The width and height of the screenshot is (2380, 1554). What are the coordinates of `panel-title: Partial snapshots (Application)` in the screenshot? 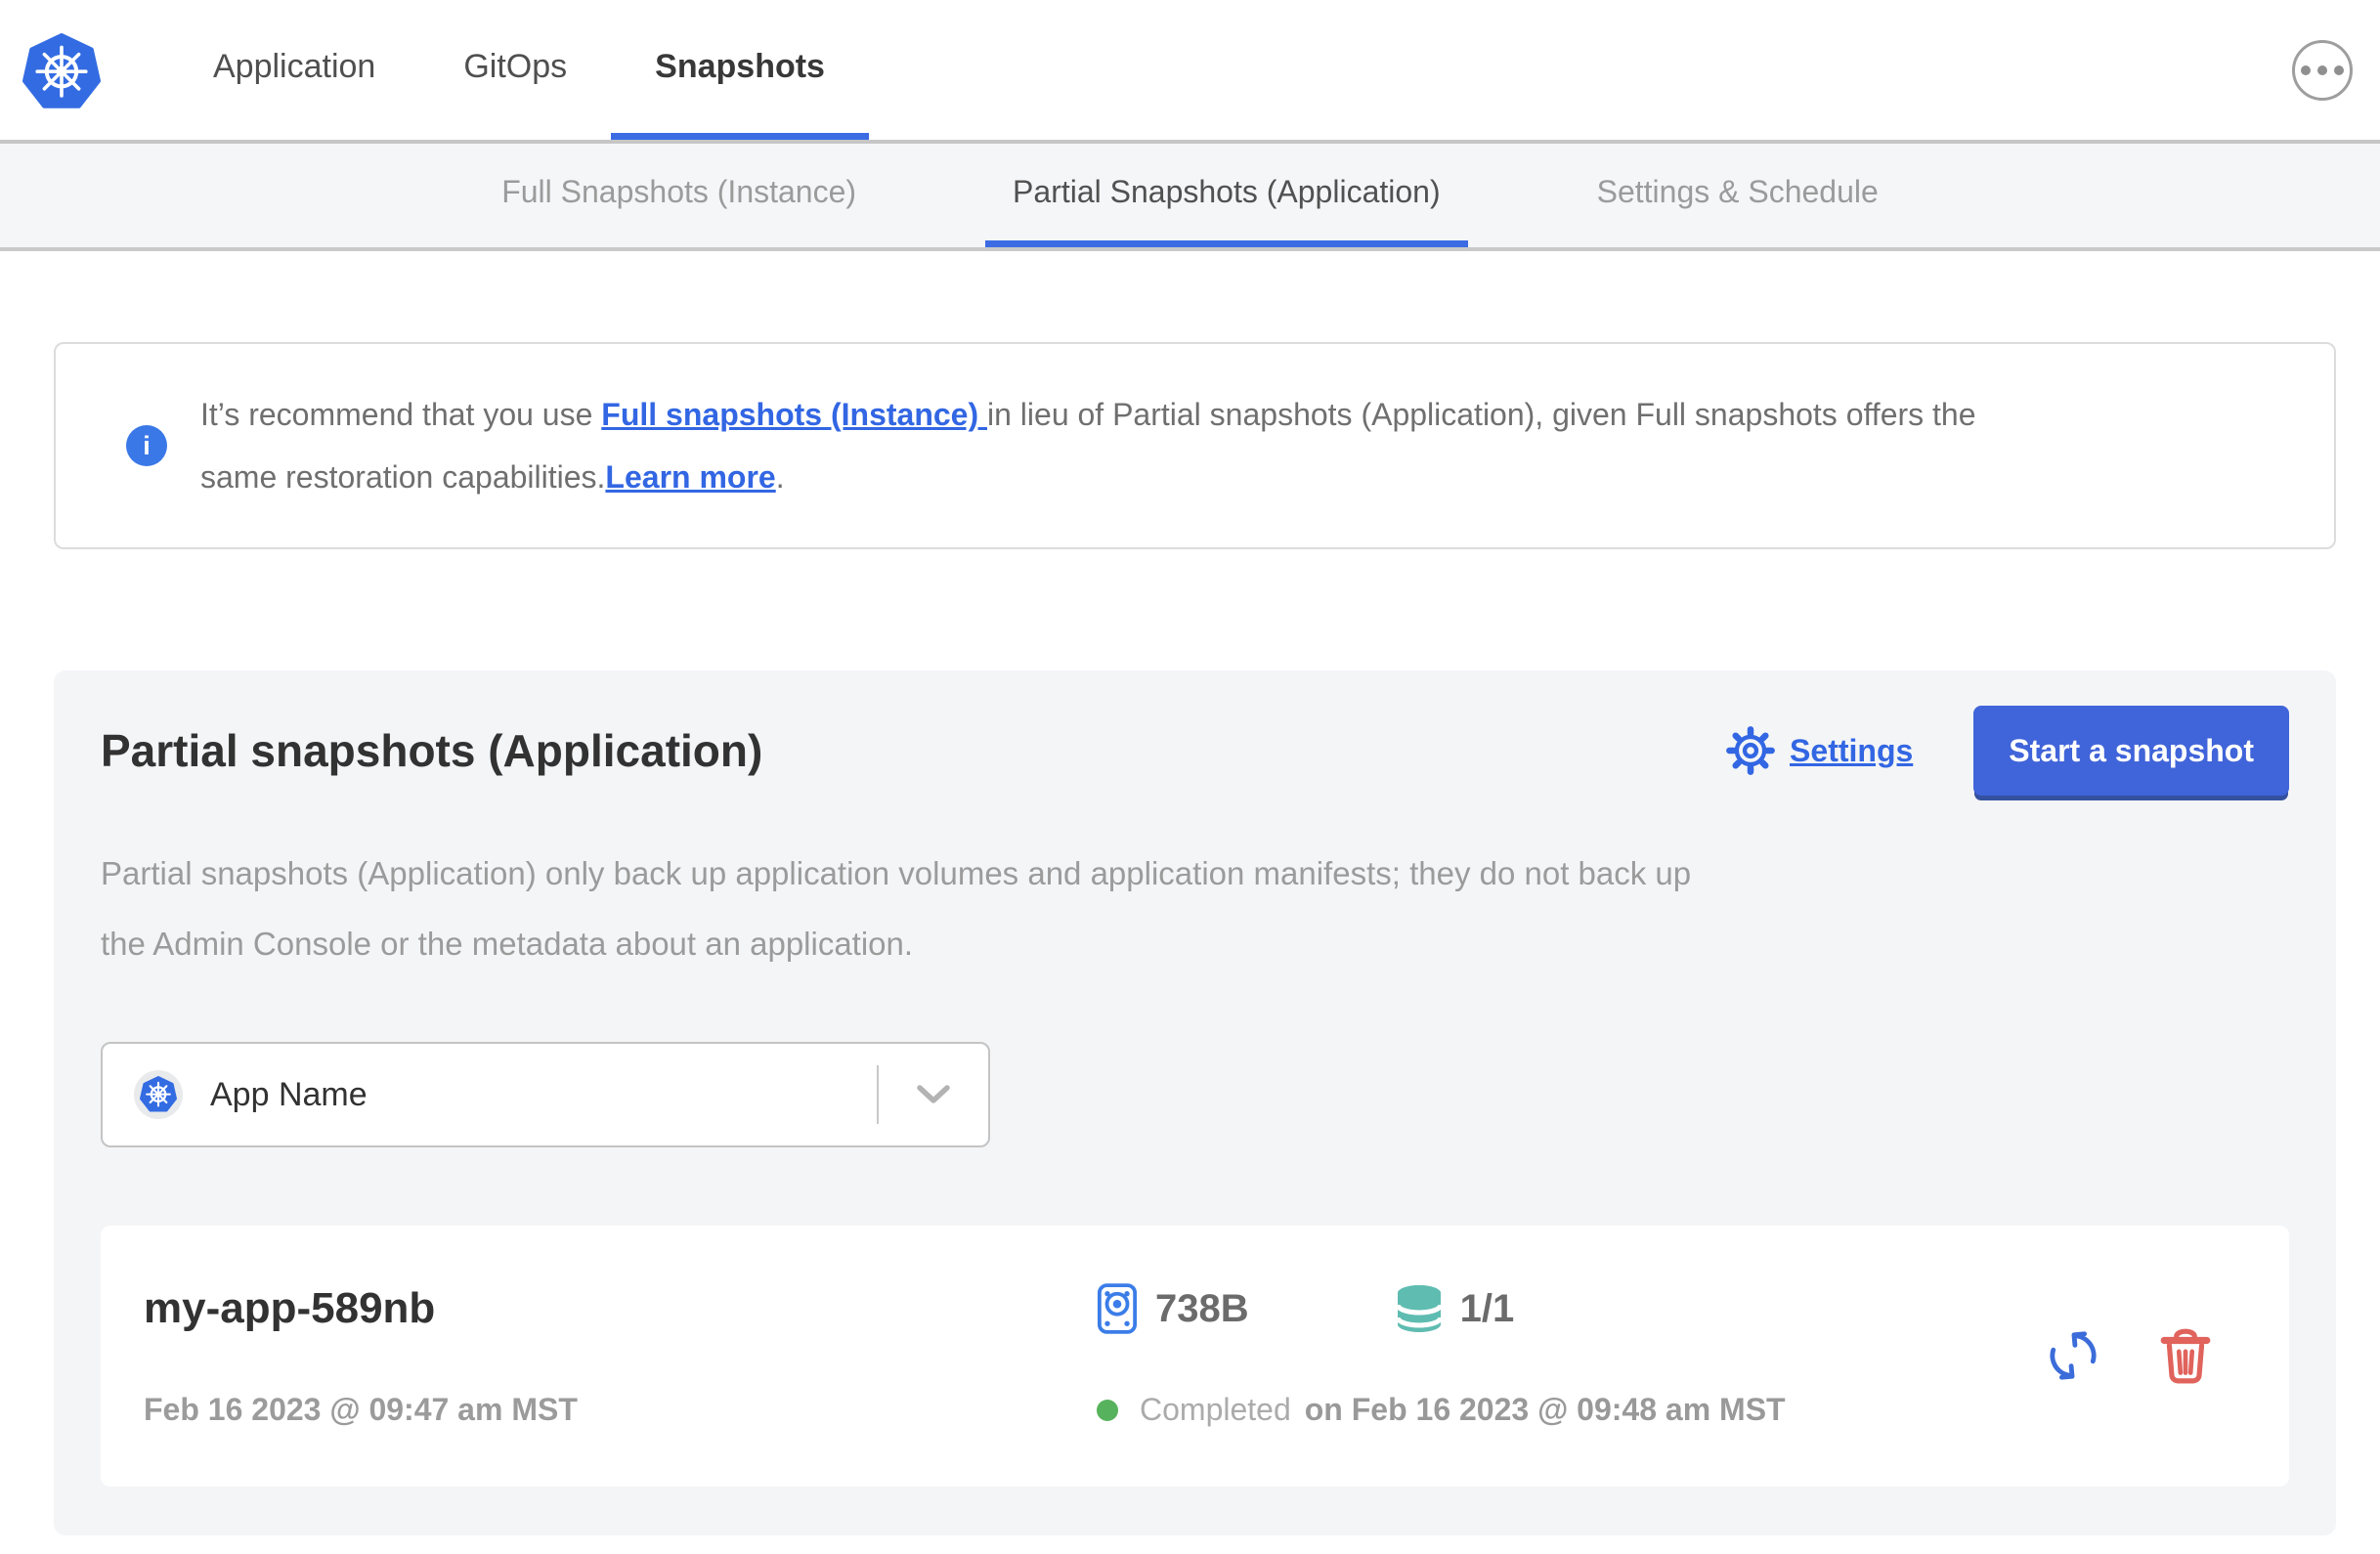 It's located at (432, 750).